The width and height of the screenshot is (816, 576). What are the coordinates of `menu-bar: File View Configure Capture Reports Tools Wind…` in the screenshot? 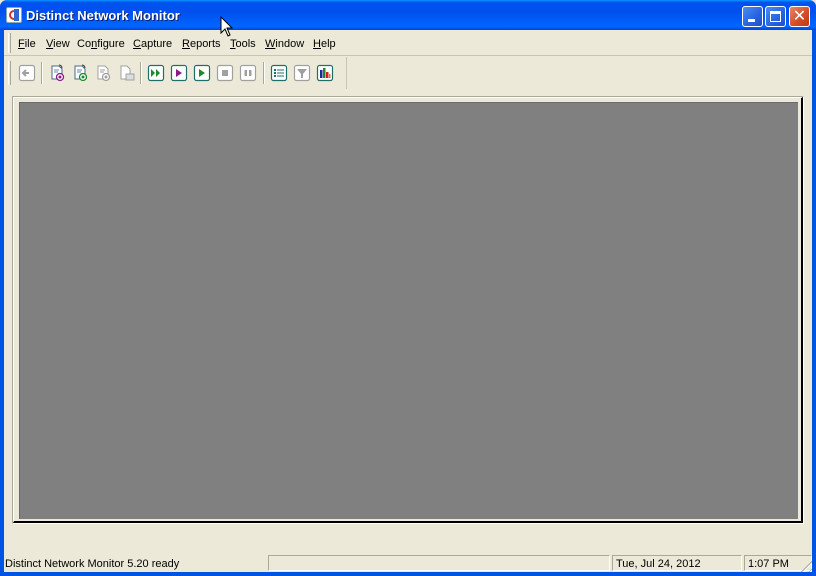 It's located at (408, 43).